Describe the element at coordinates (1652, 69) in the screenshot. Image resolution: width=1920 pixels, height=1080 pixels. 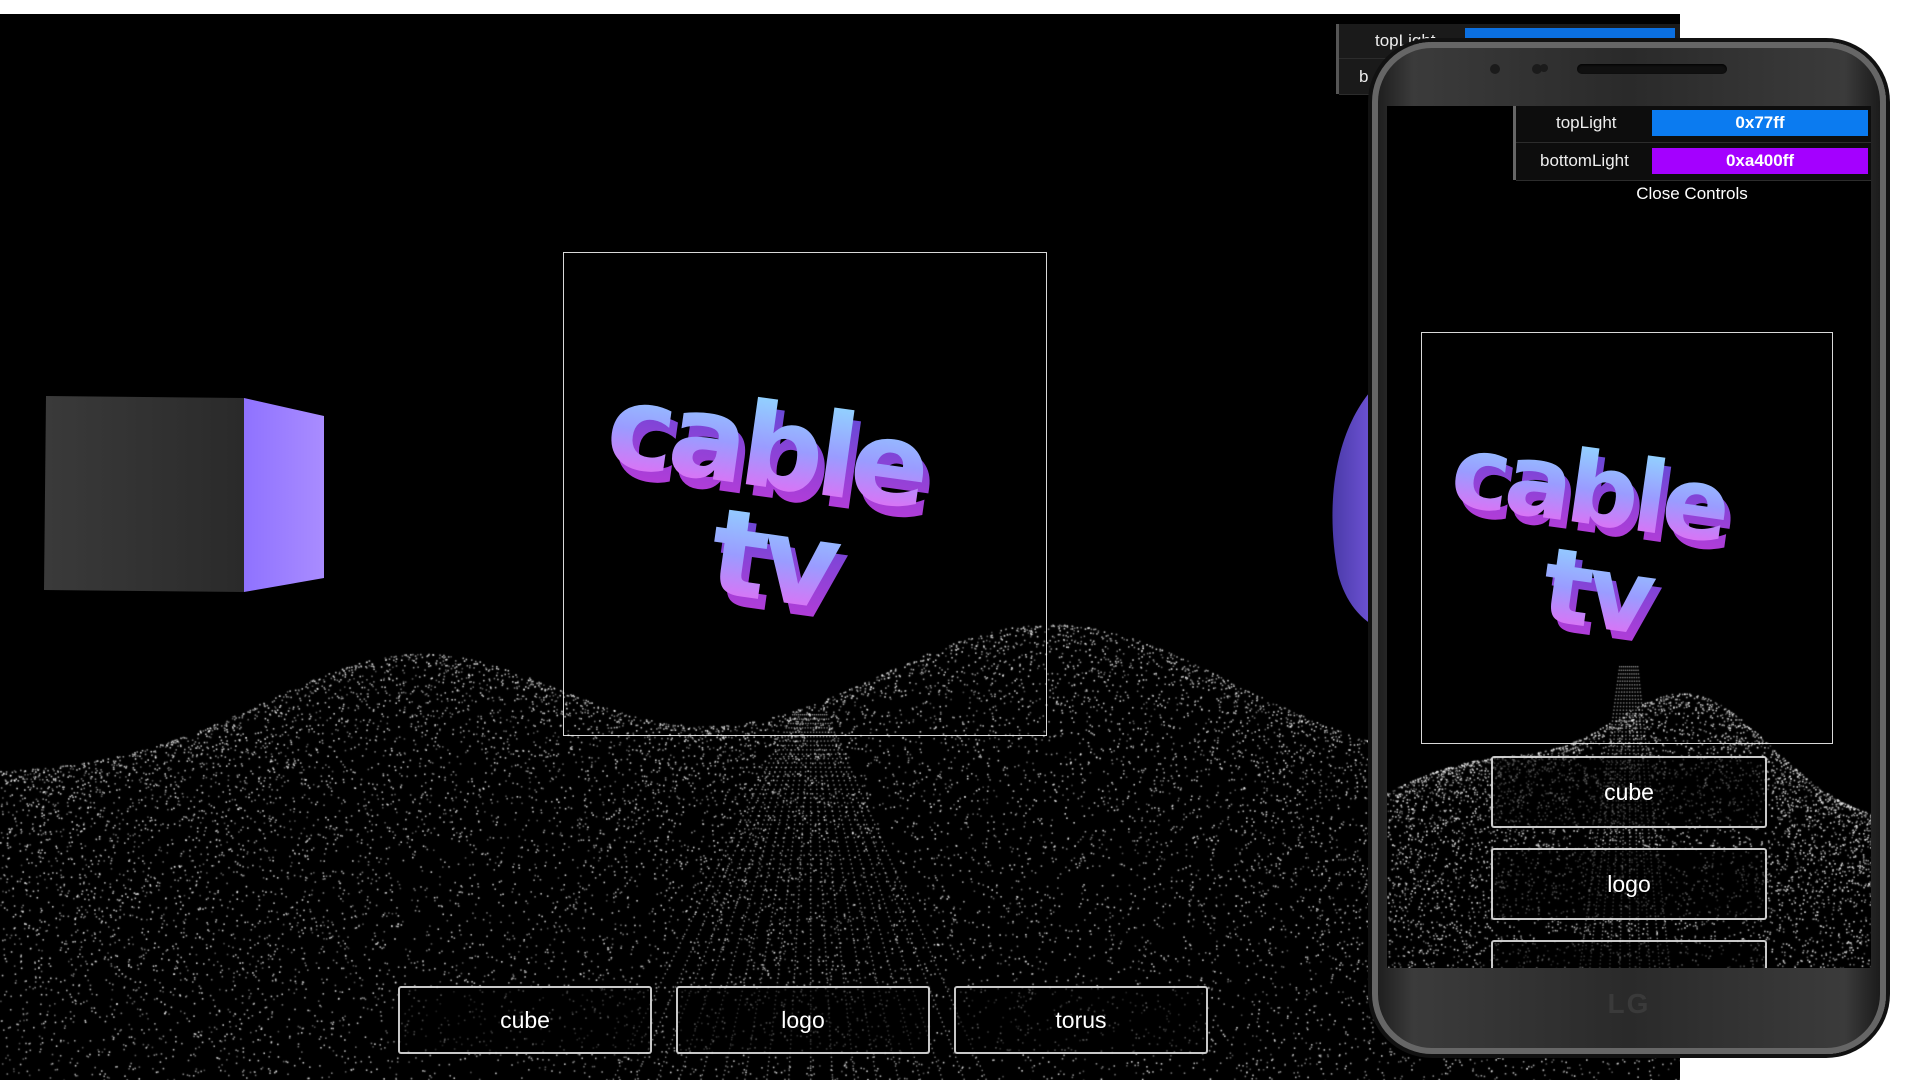
I see `phone-speaker` at that location.